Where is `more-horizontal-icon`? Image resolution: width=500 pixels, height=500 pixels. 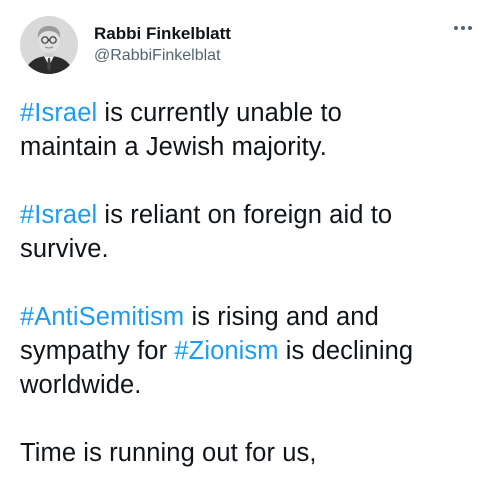
more-horizontal-icon is located at coordinates (463, 28).